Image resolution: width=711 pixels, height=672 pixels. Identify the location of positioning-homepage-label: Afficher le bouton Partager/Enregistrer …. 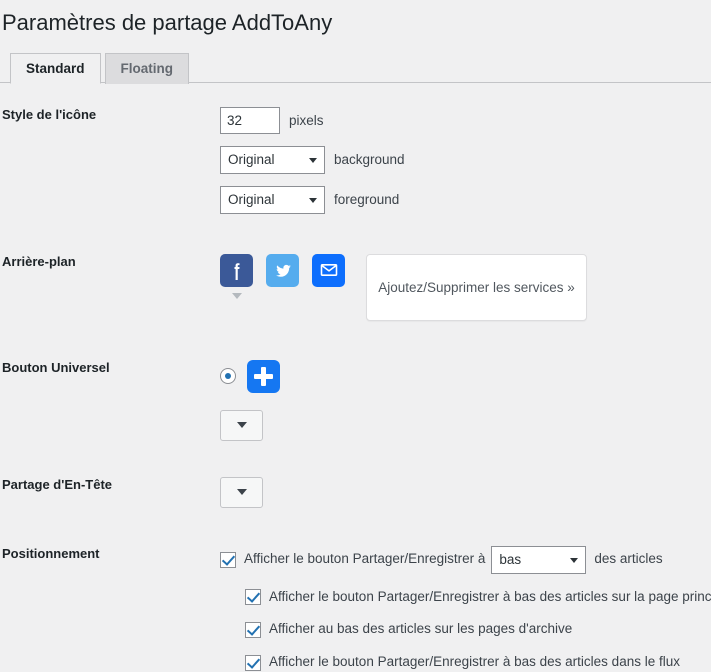
(490, 596).